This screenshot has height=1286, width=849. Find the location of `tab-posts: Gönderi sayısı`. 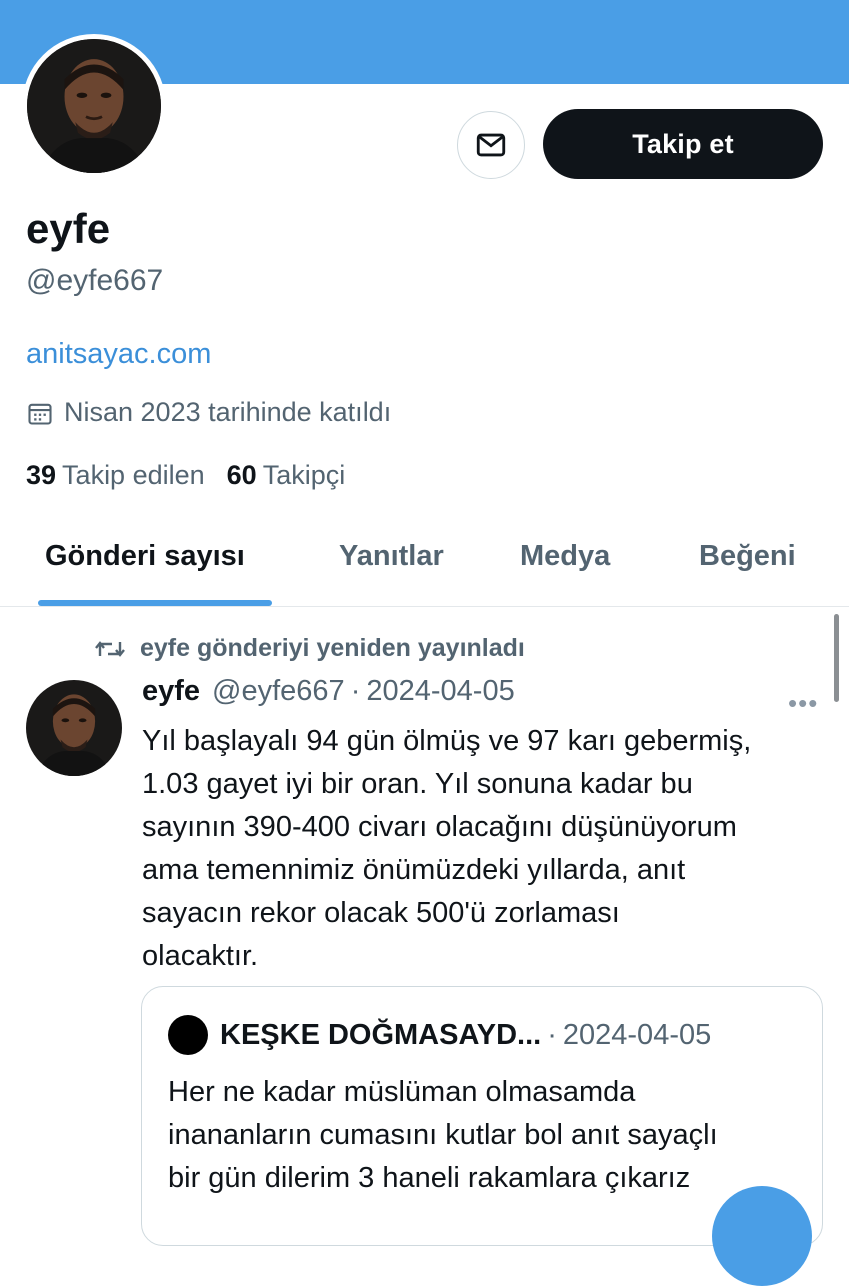

tab-posts: Gönderi sayısı is located at coordinates (145, 556).